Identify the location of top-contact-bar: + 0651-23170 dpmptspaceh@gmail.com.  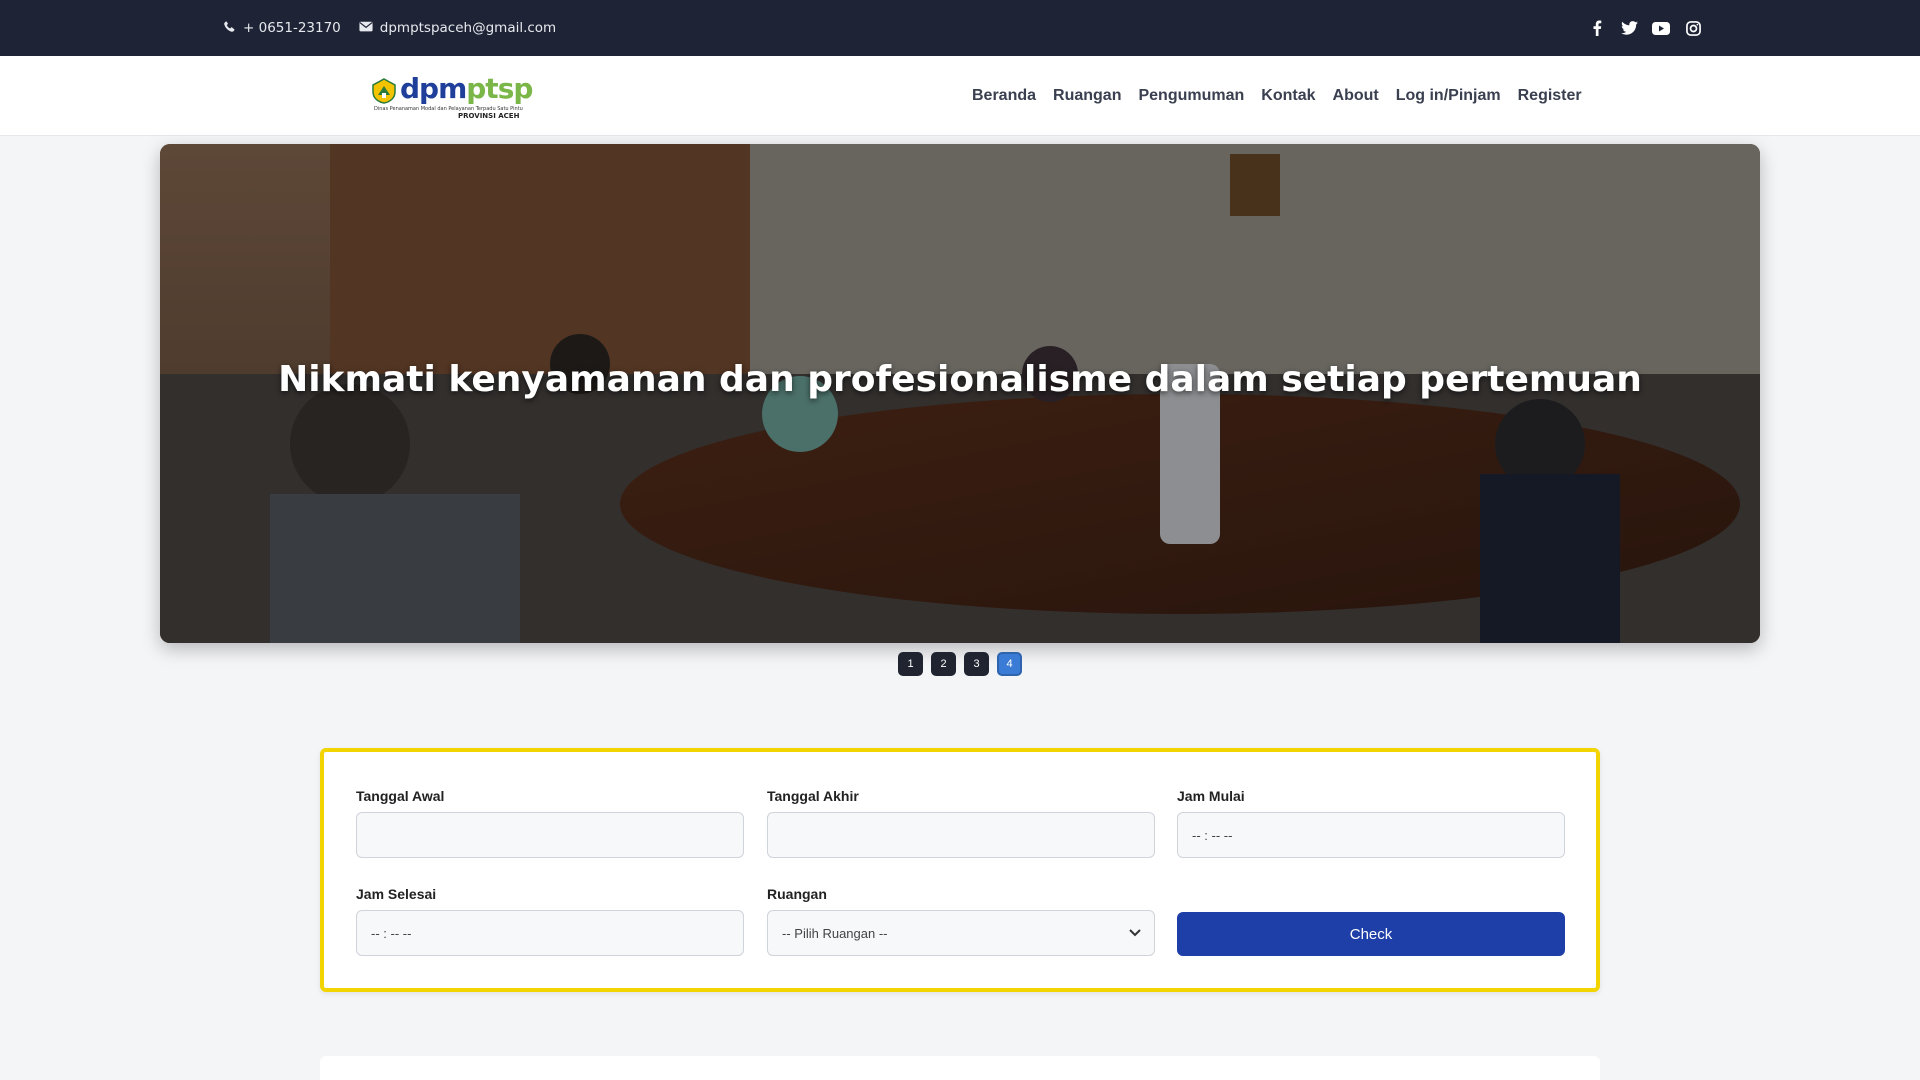
(960, 28).